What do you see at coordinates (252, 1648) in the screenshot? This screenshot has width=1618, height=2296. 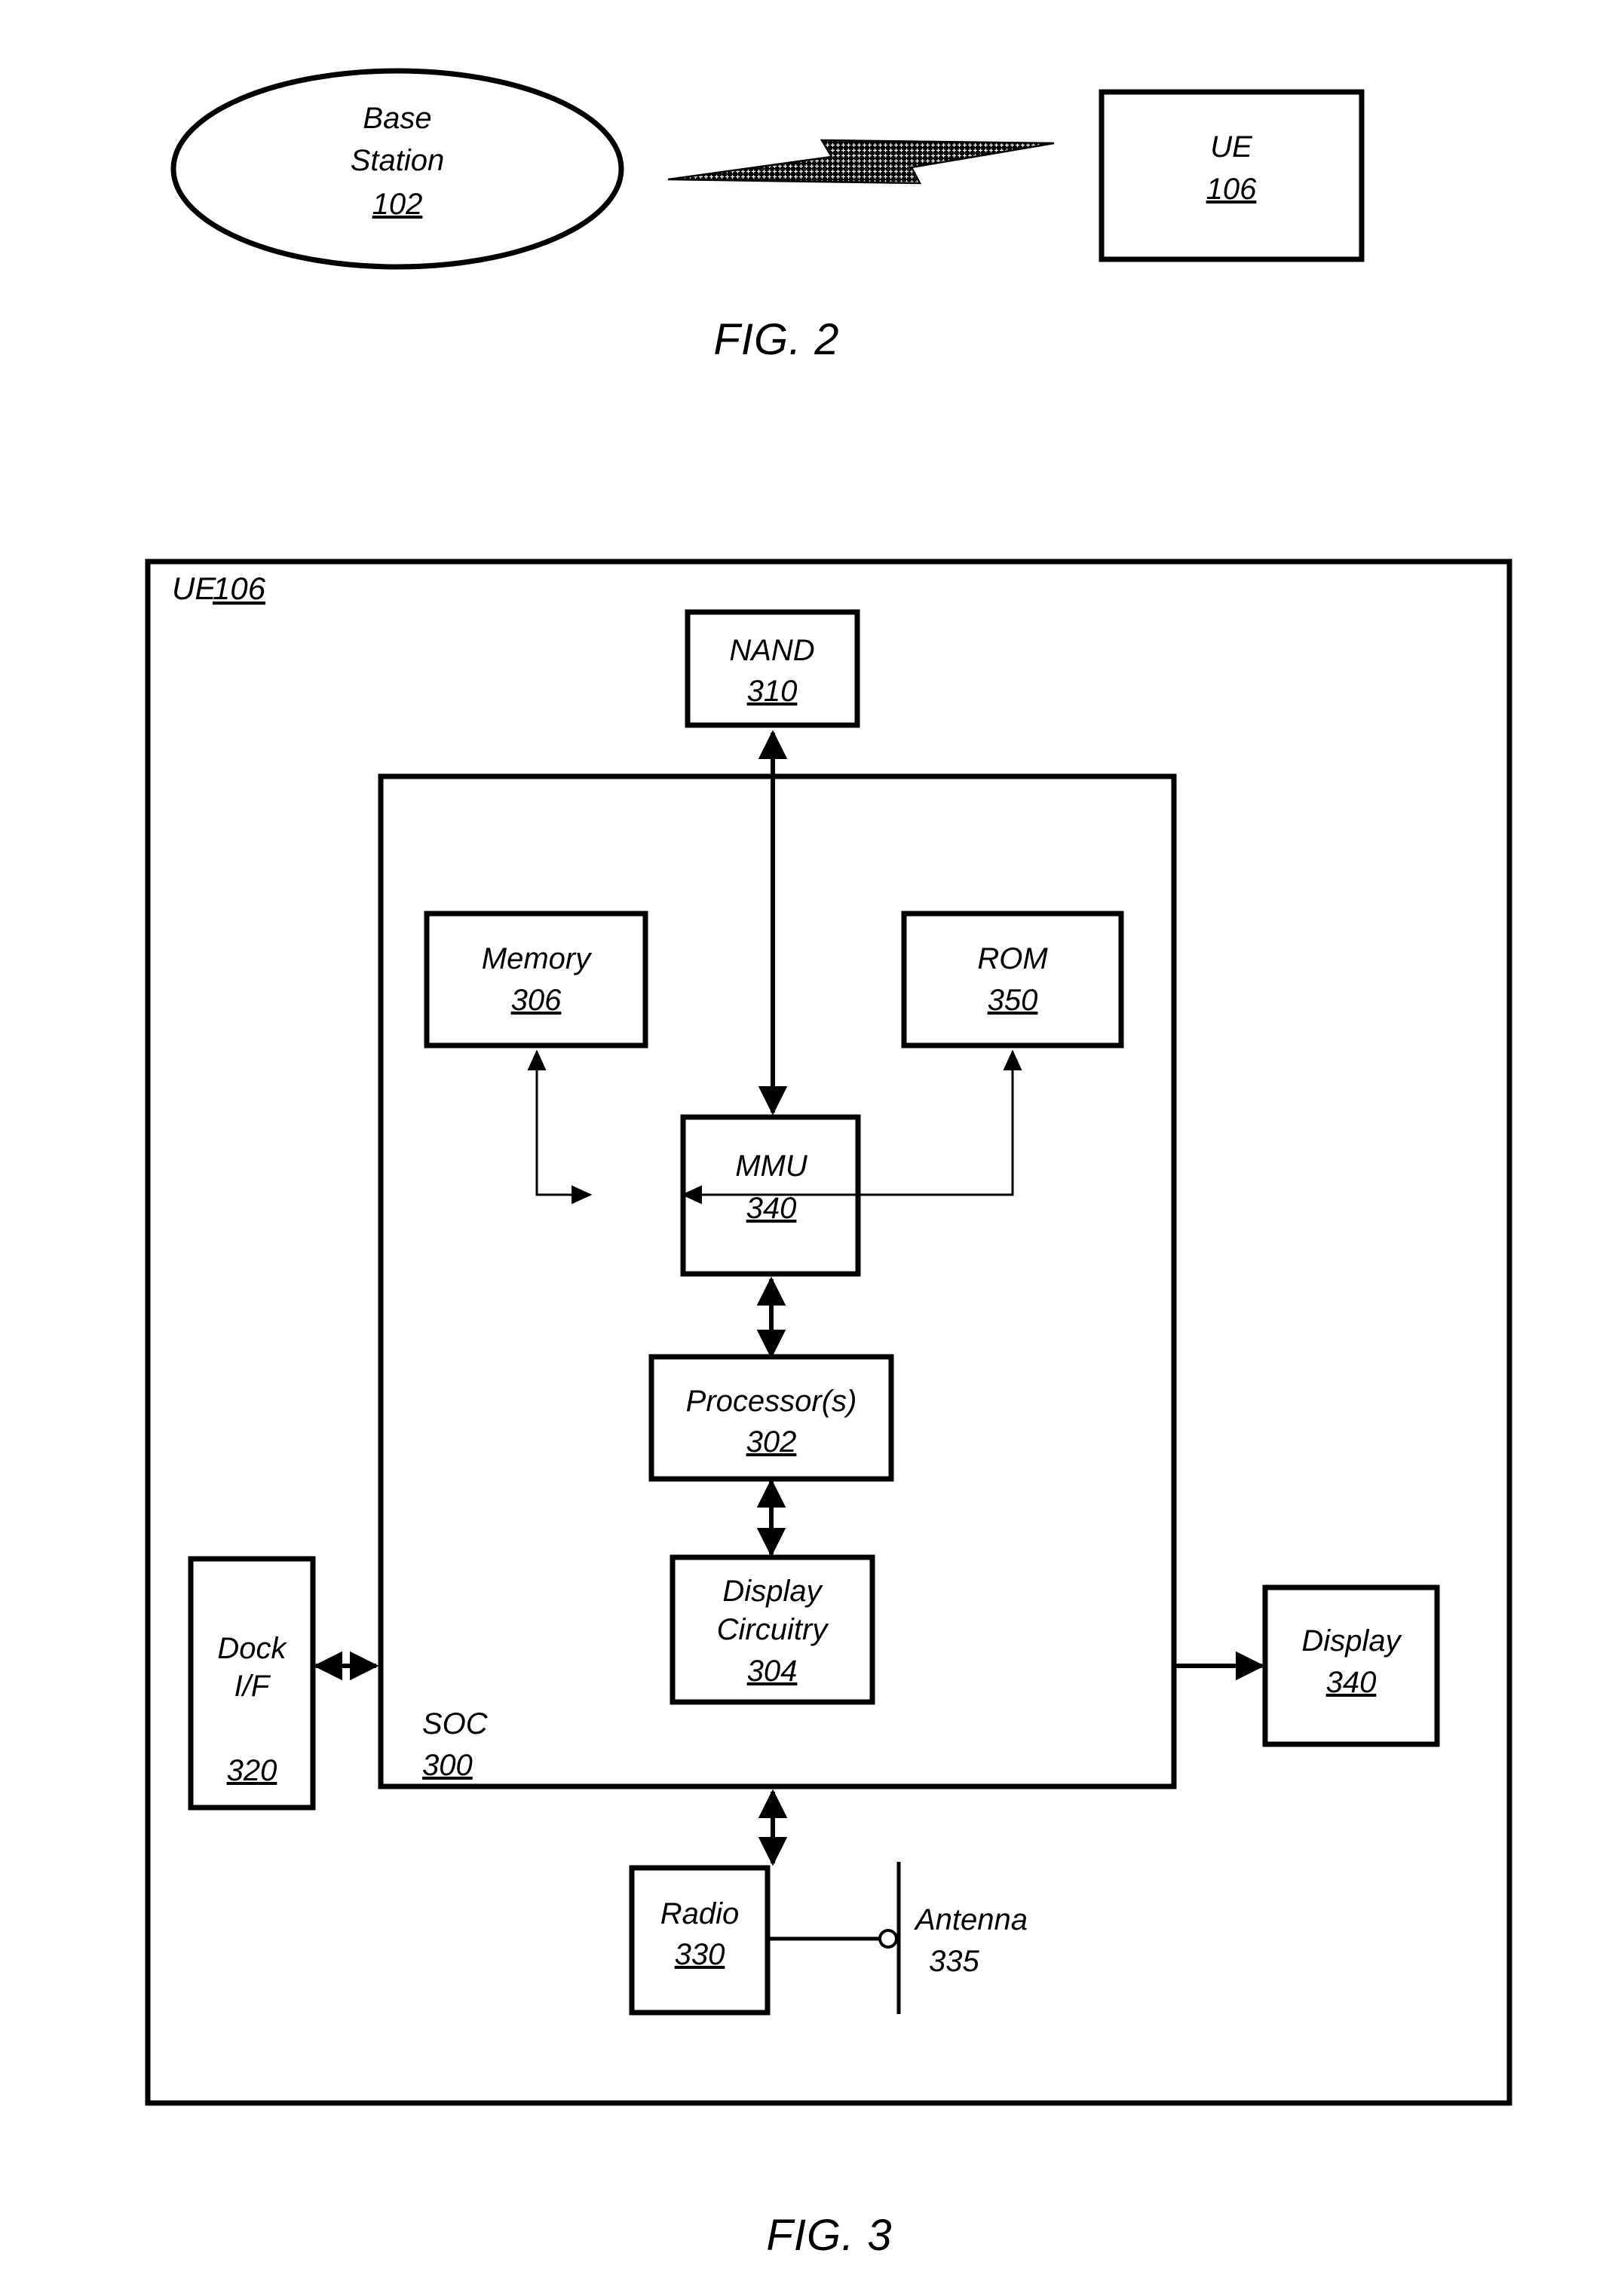 I see `dock-label-line1: Dock` at bounding box center [252, 1648].